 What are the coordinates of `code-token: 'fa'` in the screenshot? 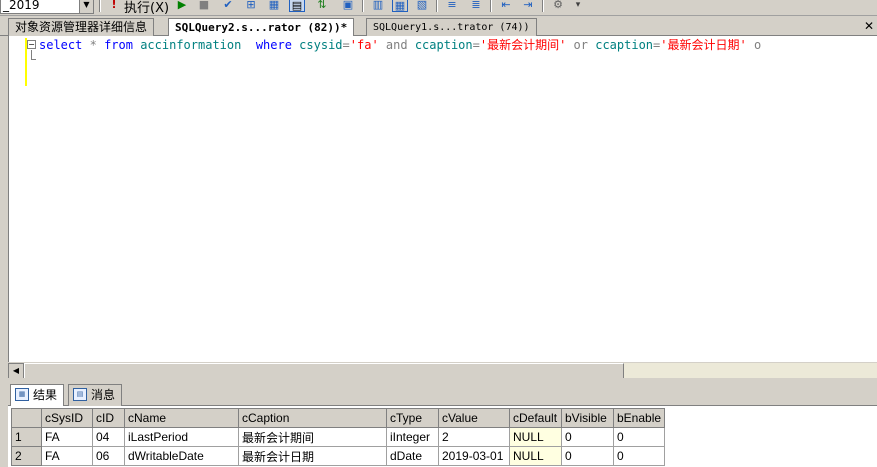 It's located at (364, 45).